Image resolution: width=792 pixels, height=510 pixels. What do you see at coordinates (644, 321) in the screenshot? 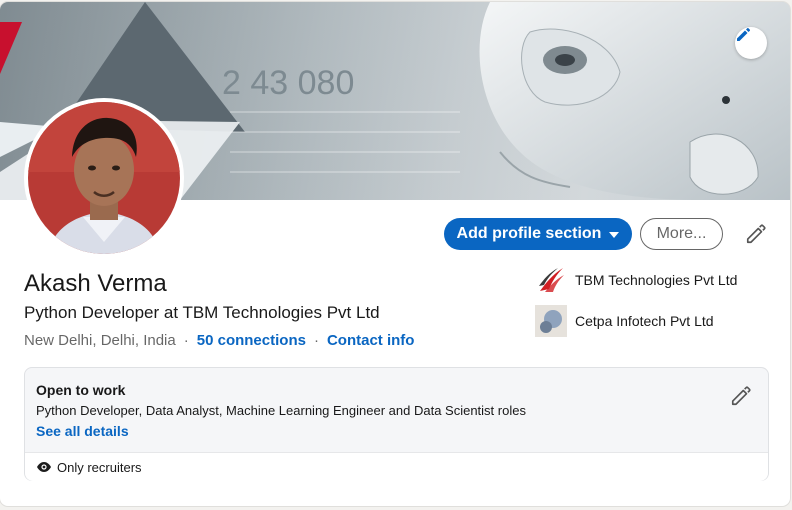
I see `company-name: Cetpa Infotech Pvt Ltd` at bounding box center [644, 321].